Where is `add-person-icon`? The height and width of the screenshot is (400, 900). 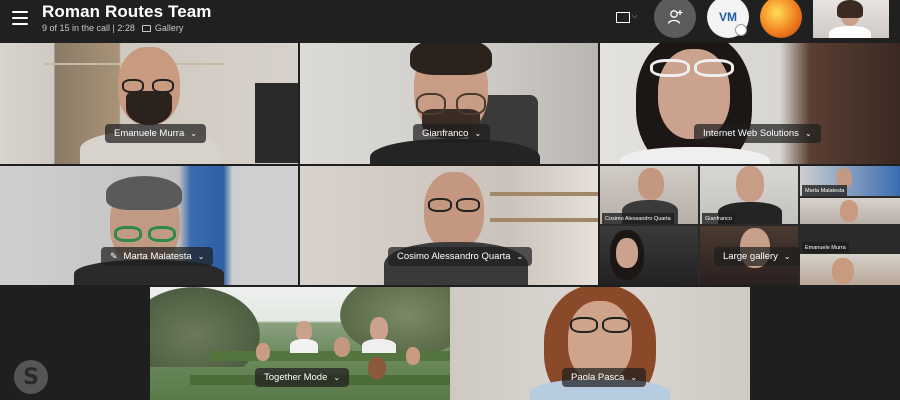
add-person-icon is located at coordinates (675, 17).